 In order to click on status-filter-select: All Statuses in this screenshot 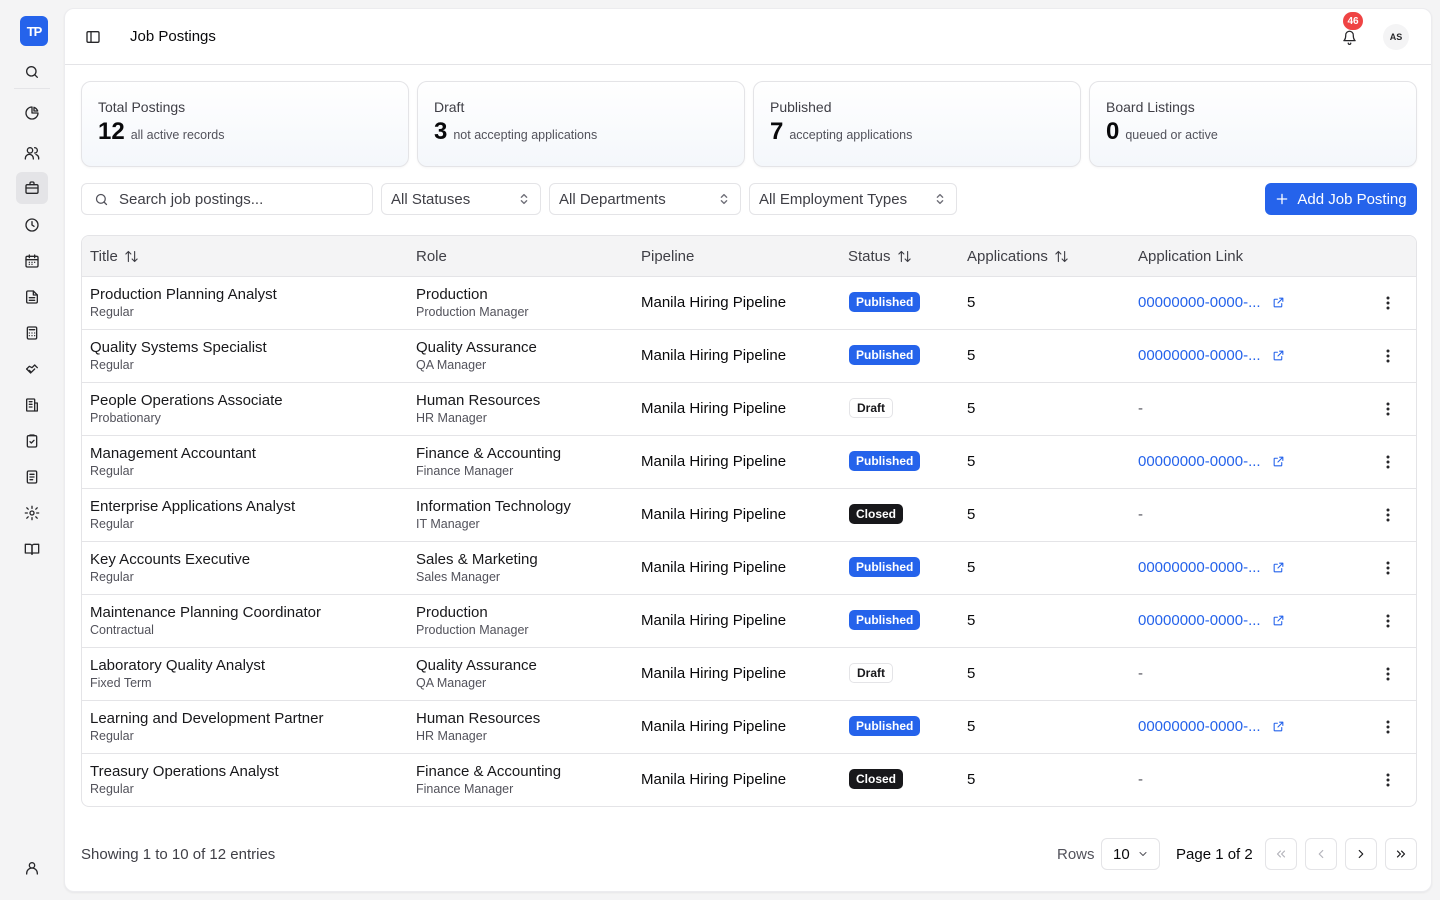, I will do `click(461, 199)`.